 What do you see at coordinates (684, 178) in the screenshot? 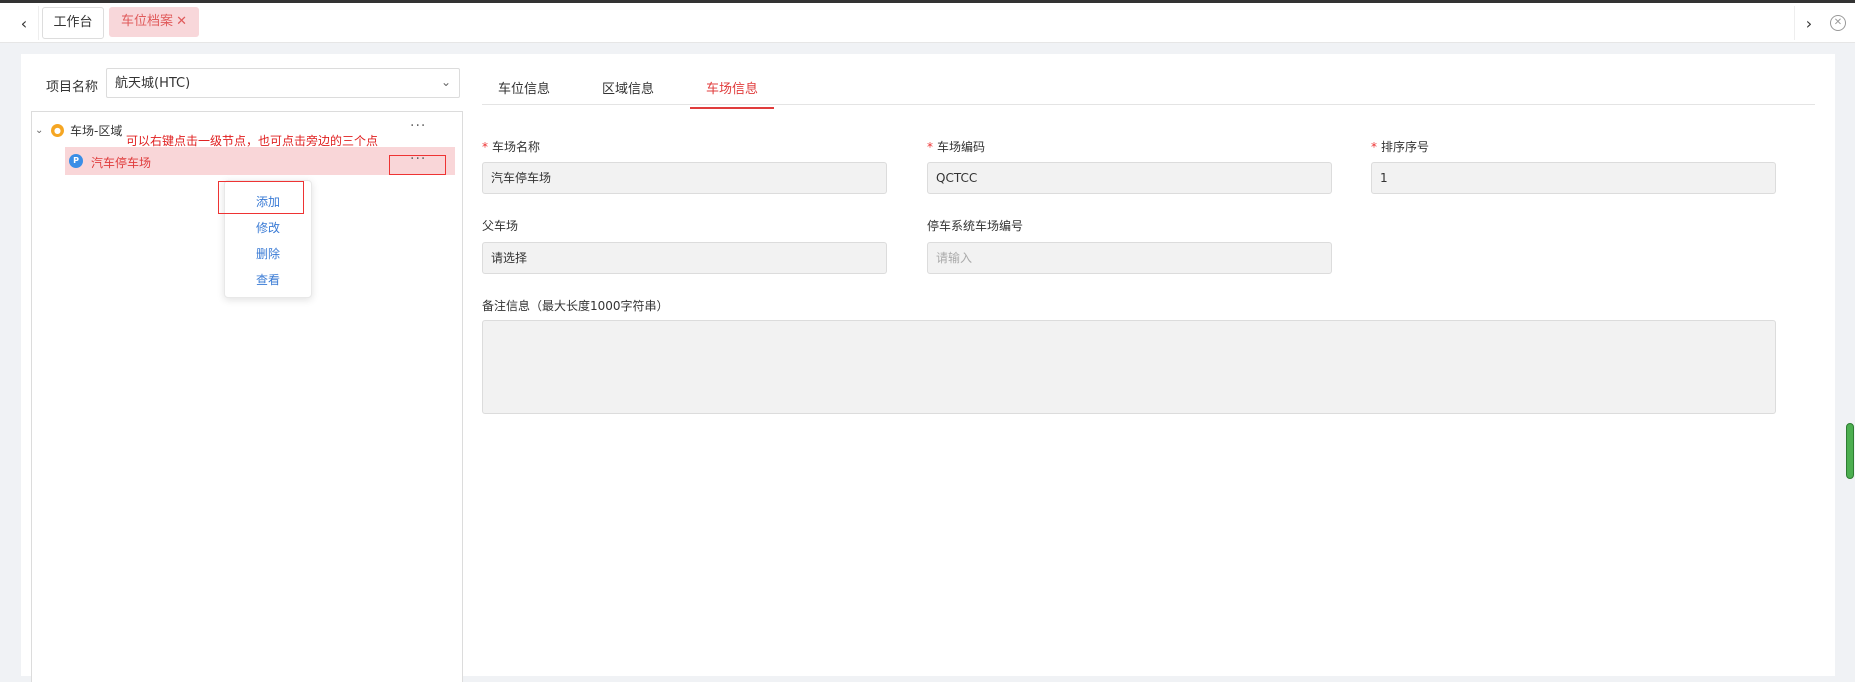
I see `yard-name-input: 汽车停车场` at bounding box center [684, 178].